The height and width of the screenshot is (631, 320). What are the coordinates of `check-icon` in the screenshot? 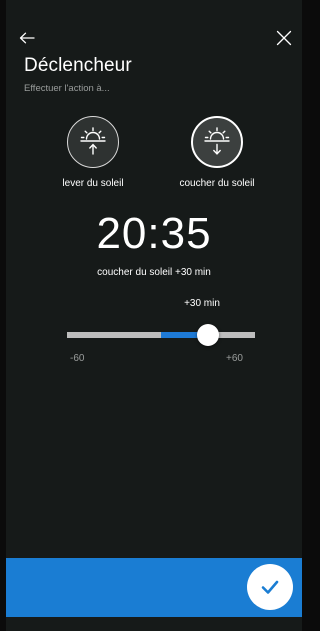 It's located at (270, 587).